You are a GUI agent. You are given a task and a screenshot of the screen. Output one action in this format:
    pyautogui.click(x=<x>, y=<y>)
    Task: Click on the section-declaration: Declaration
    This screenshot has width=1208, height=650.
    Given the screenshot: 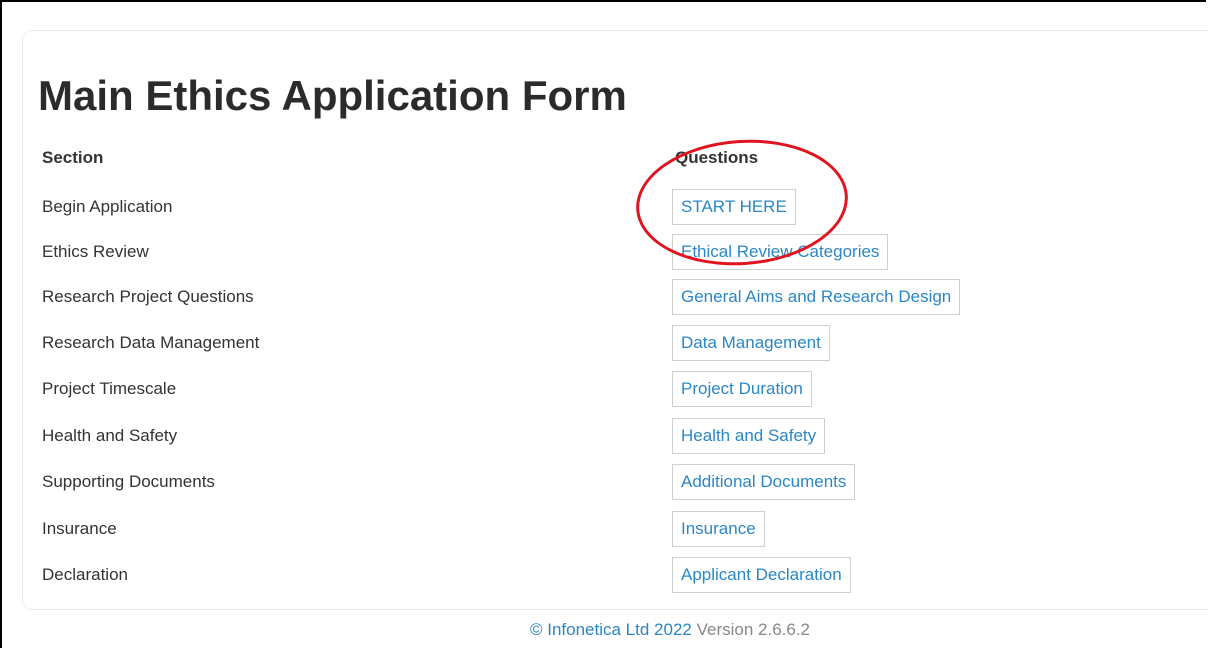 What is the action you would take?
    pyautogui.click(x=85, y=574)
    